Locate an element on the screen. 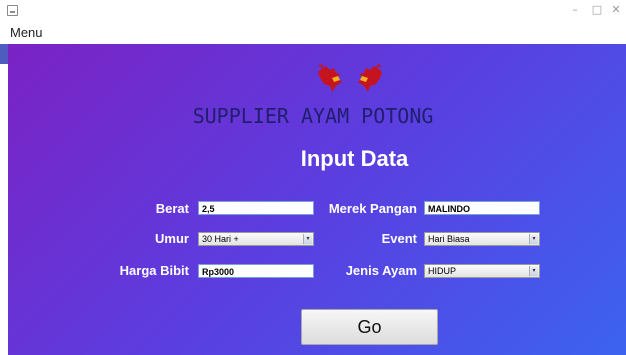  umur-label: Umur is located at coordinates (172, 238).